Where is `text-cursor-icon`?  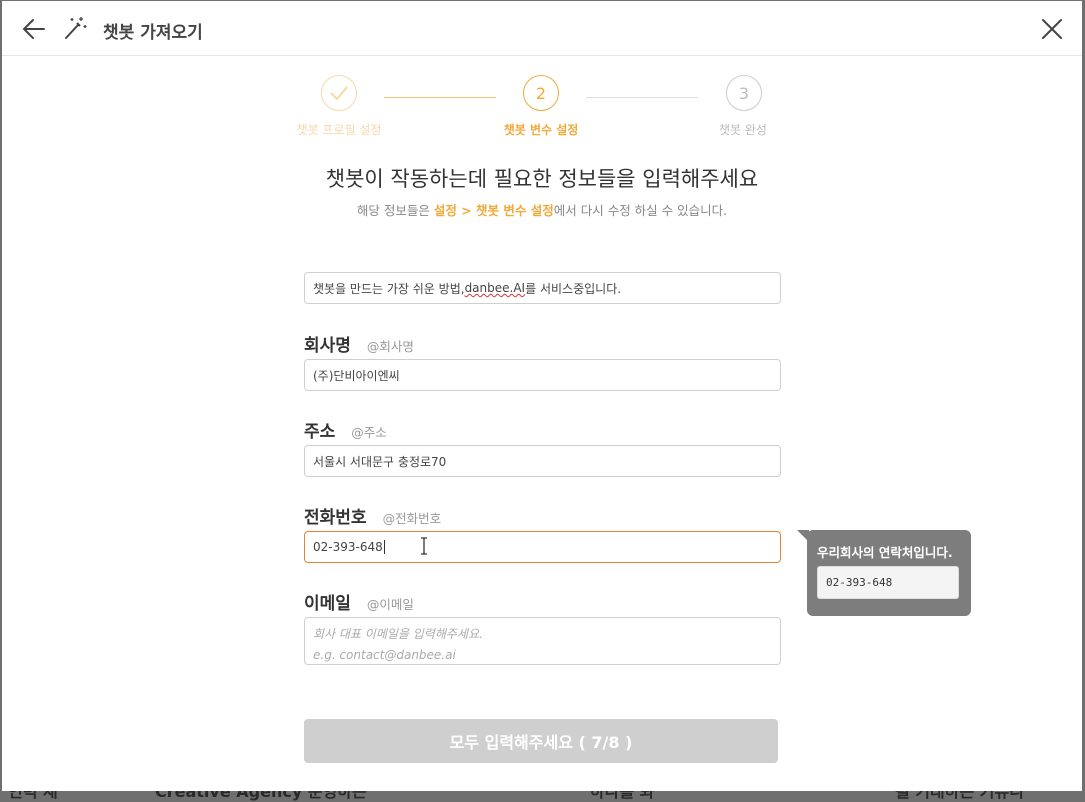 text-cursor-icon is located at coordinates (424, 546).